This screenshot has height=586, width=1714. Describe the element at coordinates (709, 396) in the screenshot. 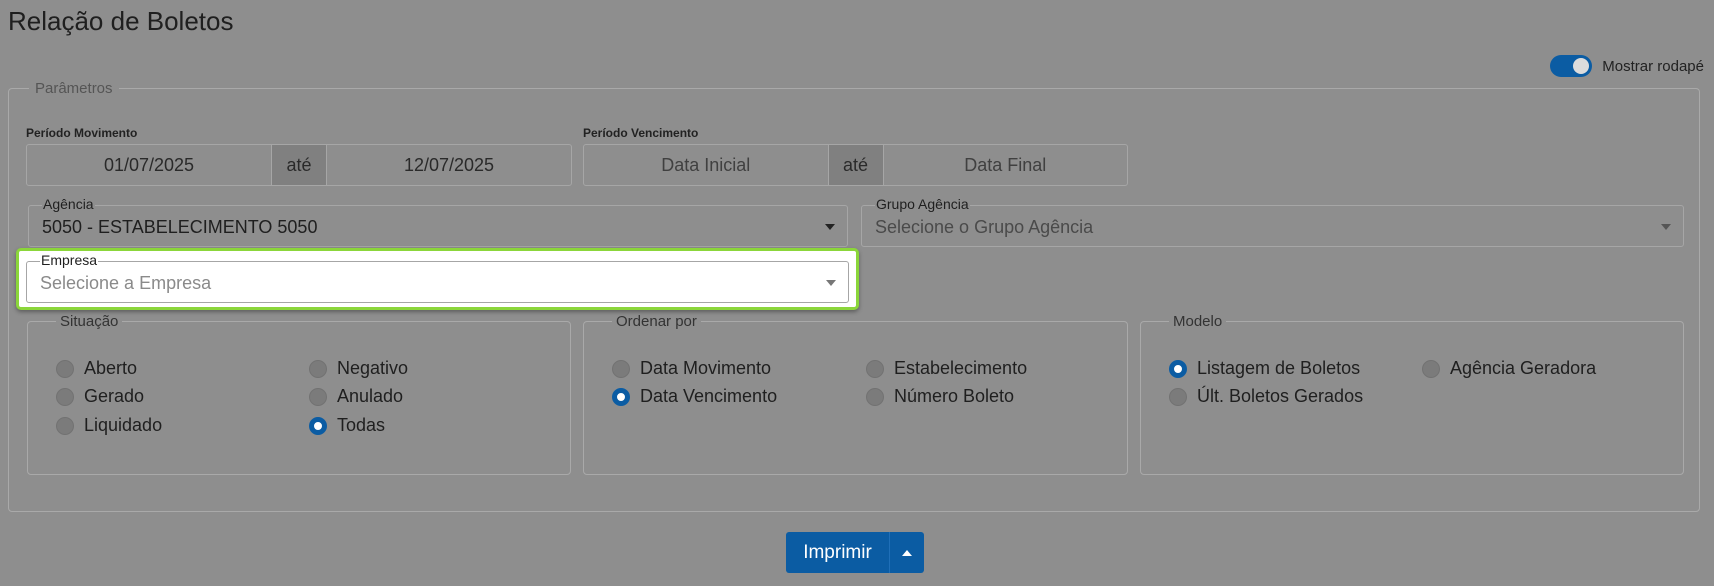

I see `radio-label: Data Vencimento` at that location.